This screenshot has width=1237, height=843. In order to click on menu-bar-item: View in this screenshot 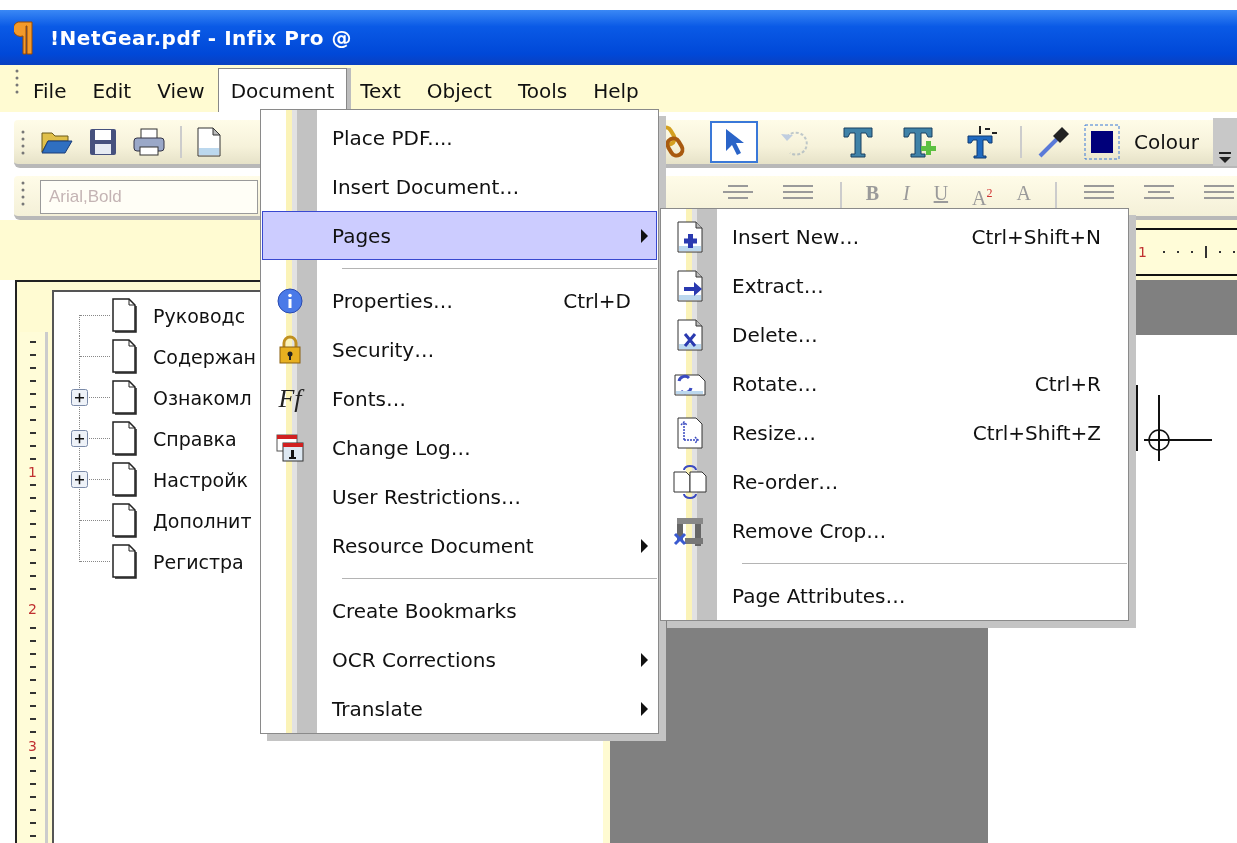, I will do `click(181, 90)`.